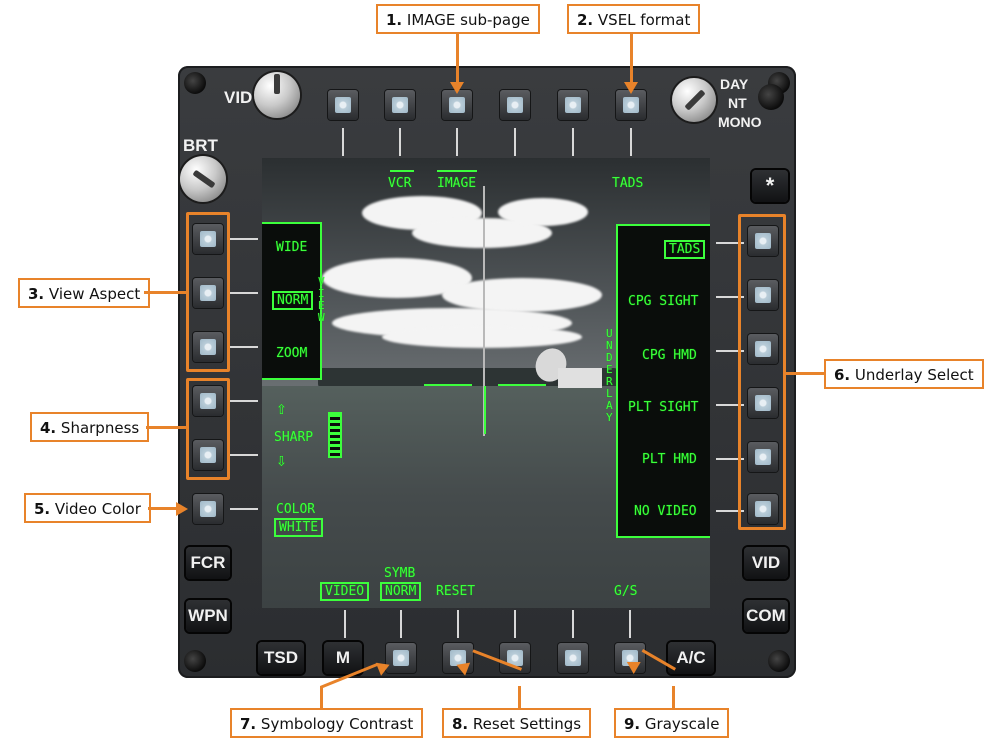  What do you see at coordinates (281, 658) in the screenshot?
I see `tsd-key: TSD` at bounding box center [281, 658].